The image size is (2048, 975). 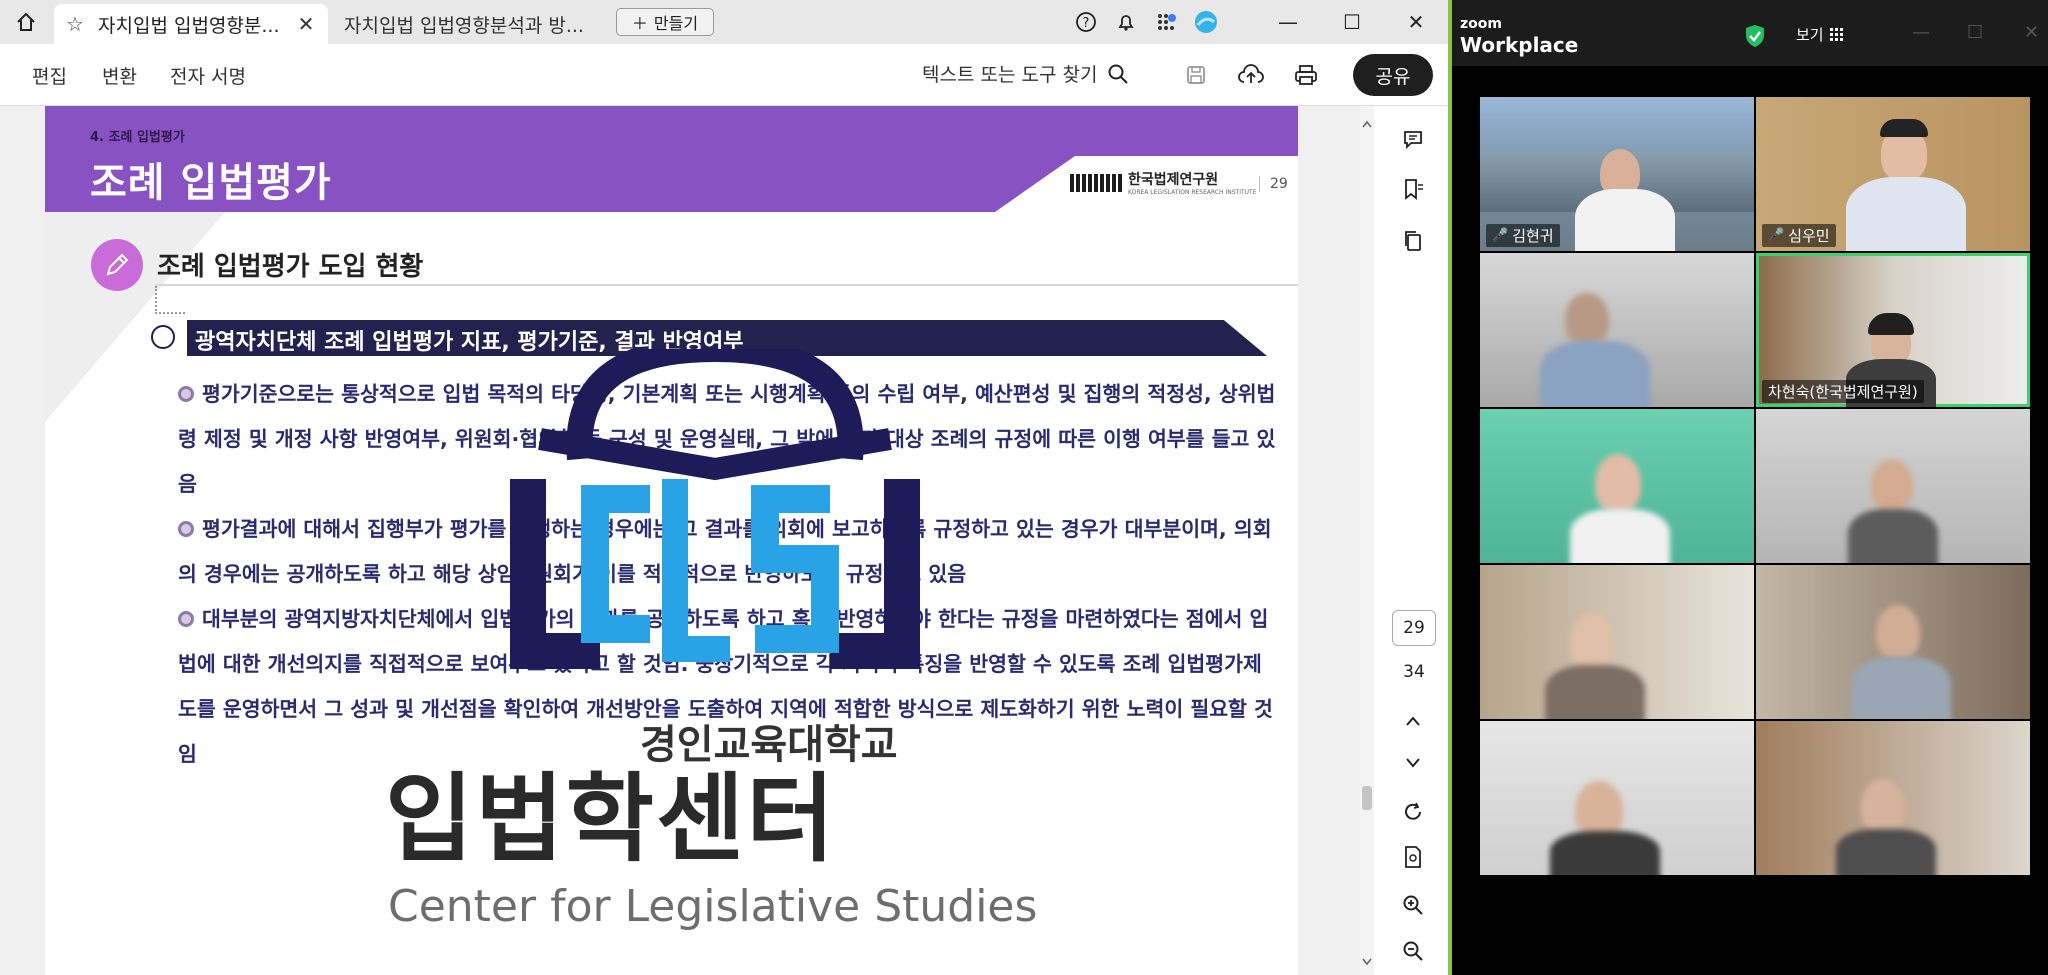 I want to click on star-icon: ☆, so click(x=77, y=24).